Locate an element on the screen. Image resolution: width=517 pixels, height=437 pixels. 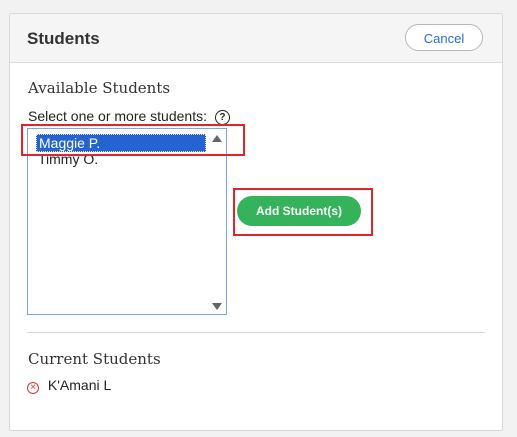
highlight-box-selected-student is located at coordinates (133, 140).